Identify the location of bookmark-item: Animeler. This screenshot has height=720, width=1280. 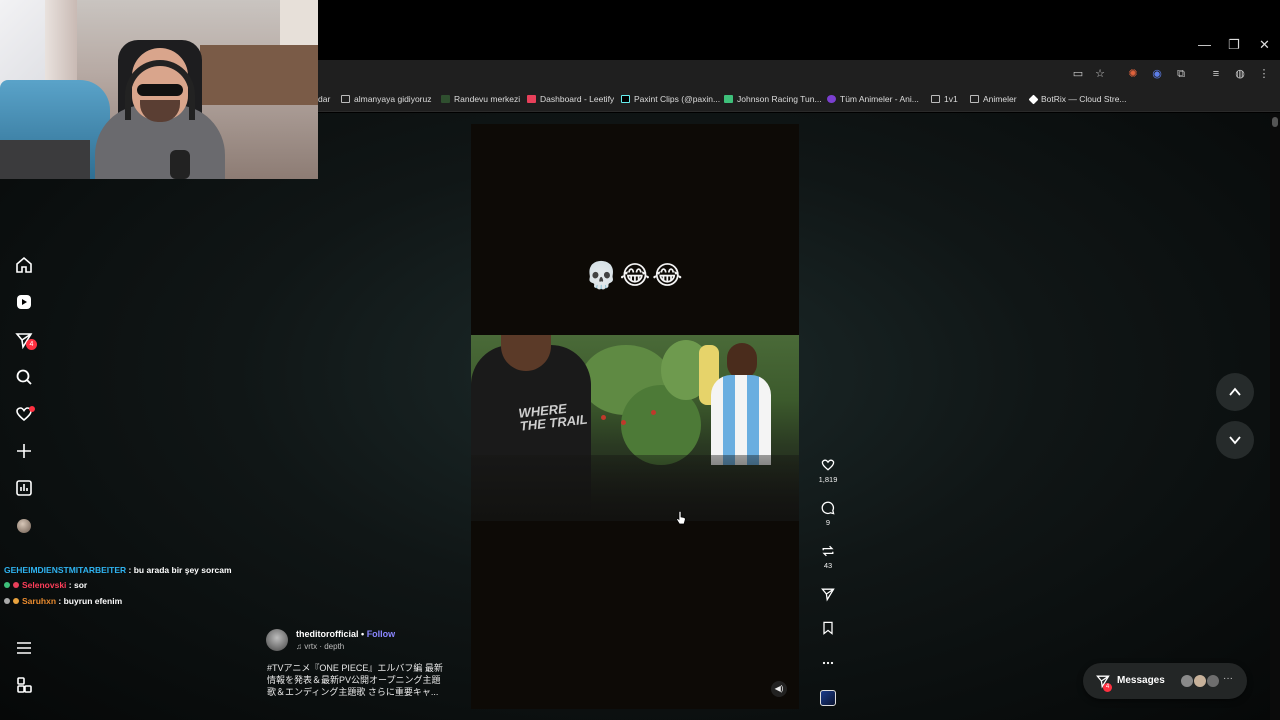
(993, 99).